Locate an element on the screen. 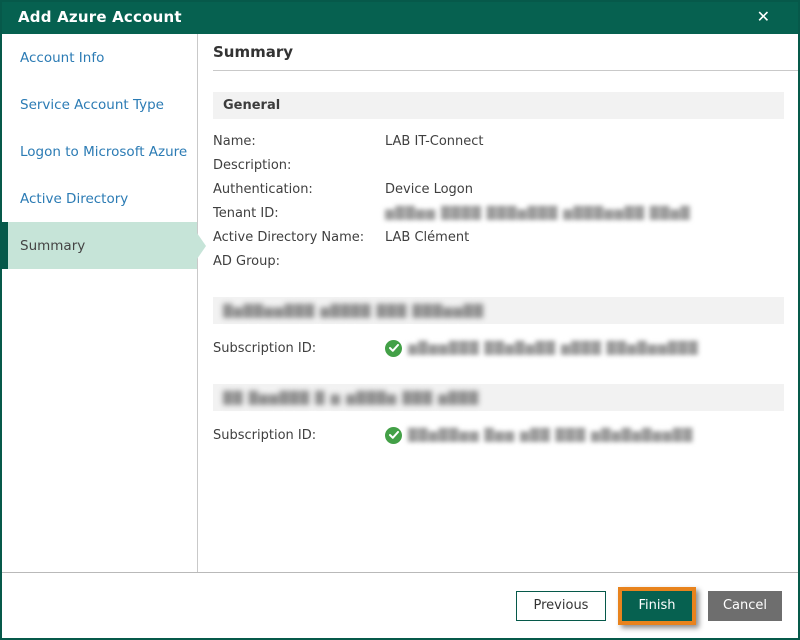 The image size is (800, 640). row-label: Name: is located at coordinates (234, 141).